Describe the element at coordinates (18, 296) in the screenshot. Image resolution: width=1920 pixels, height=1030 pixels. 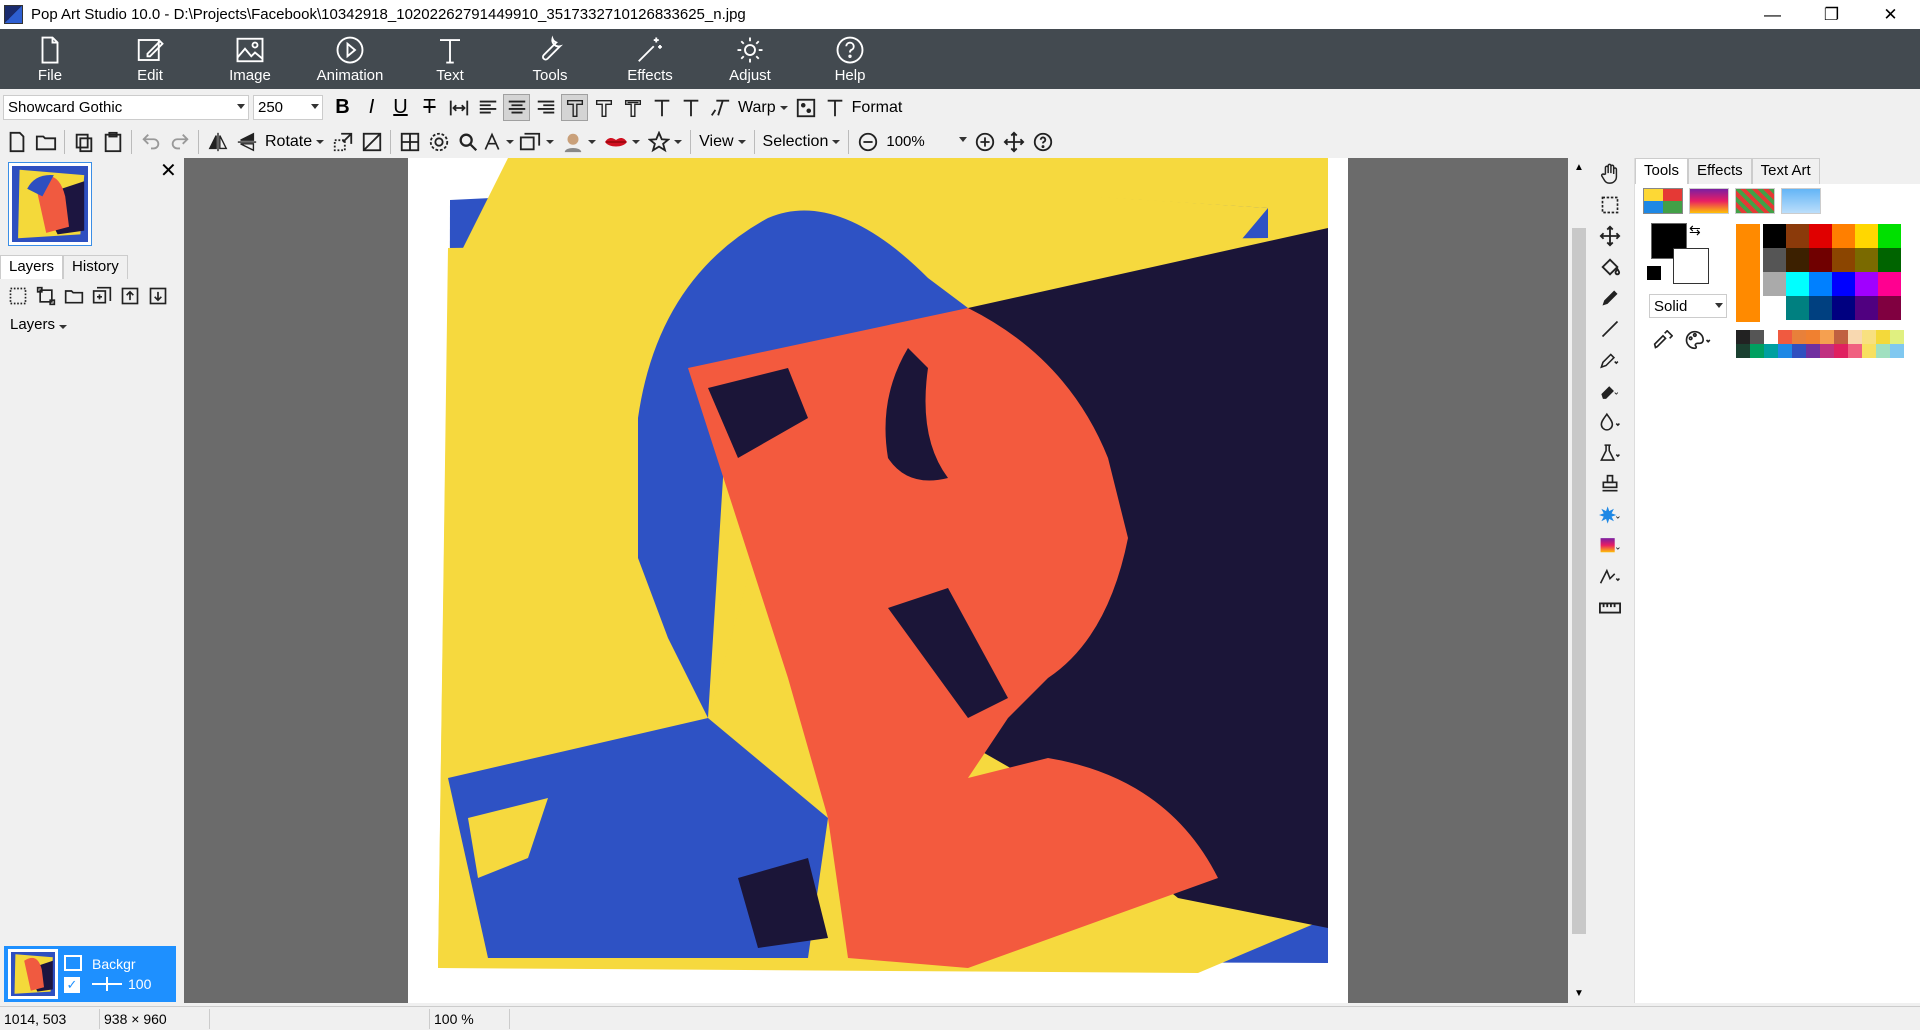
I see `new-layer-icon` at that location.